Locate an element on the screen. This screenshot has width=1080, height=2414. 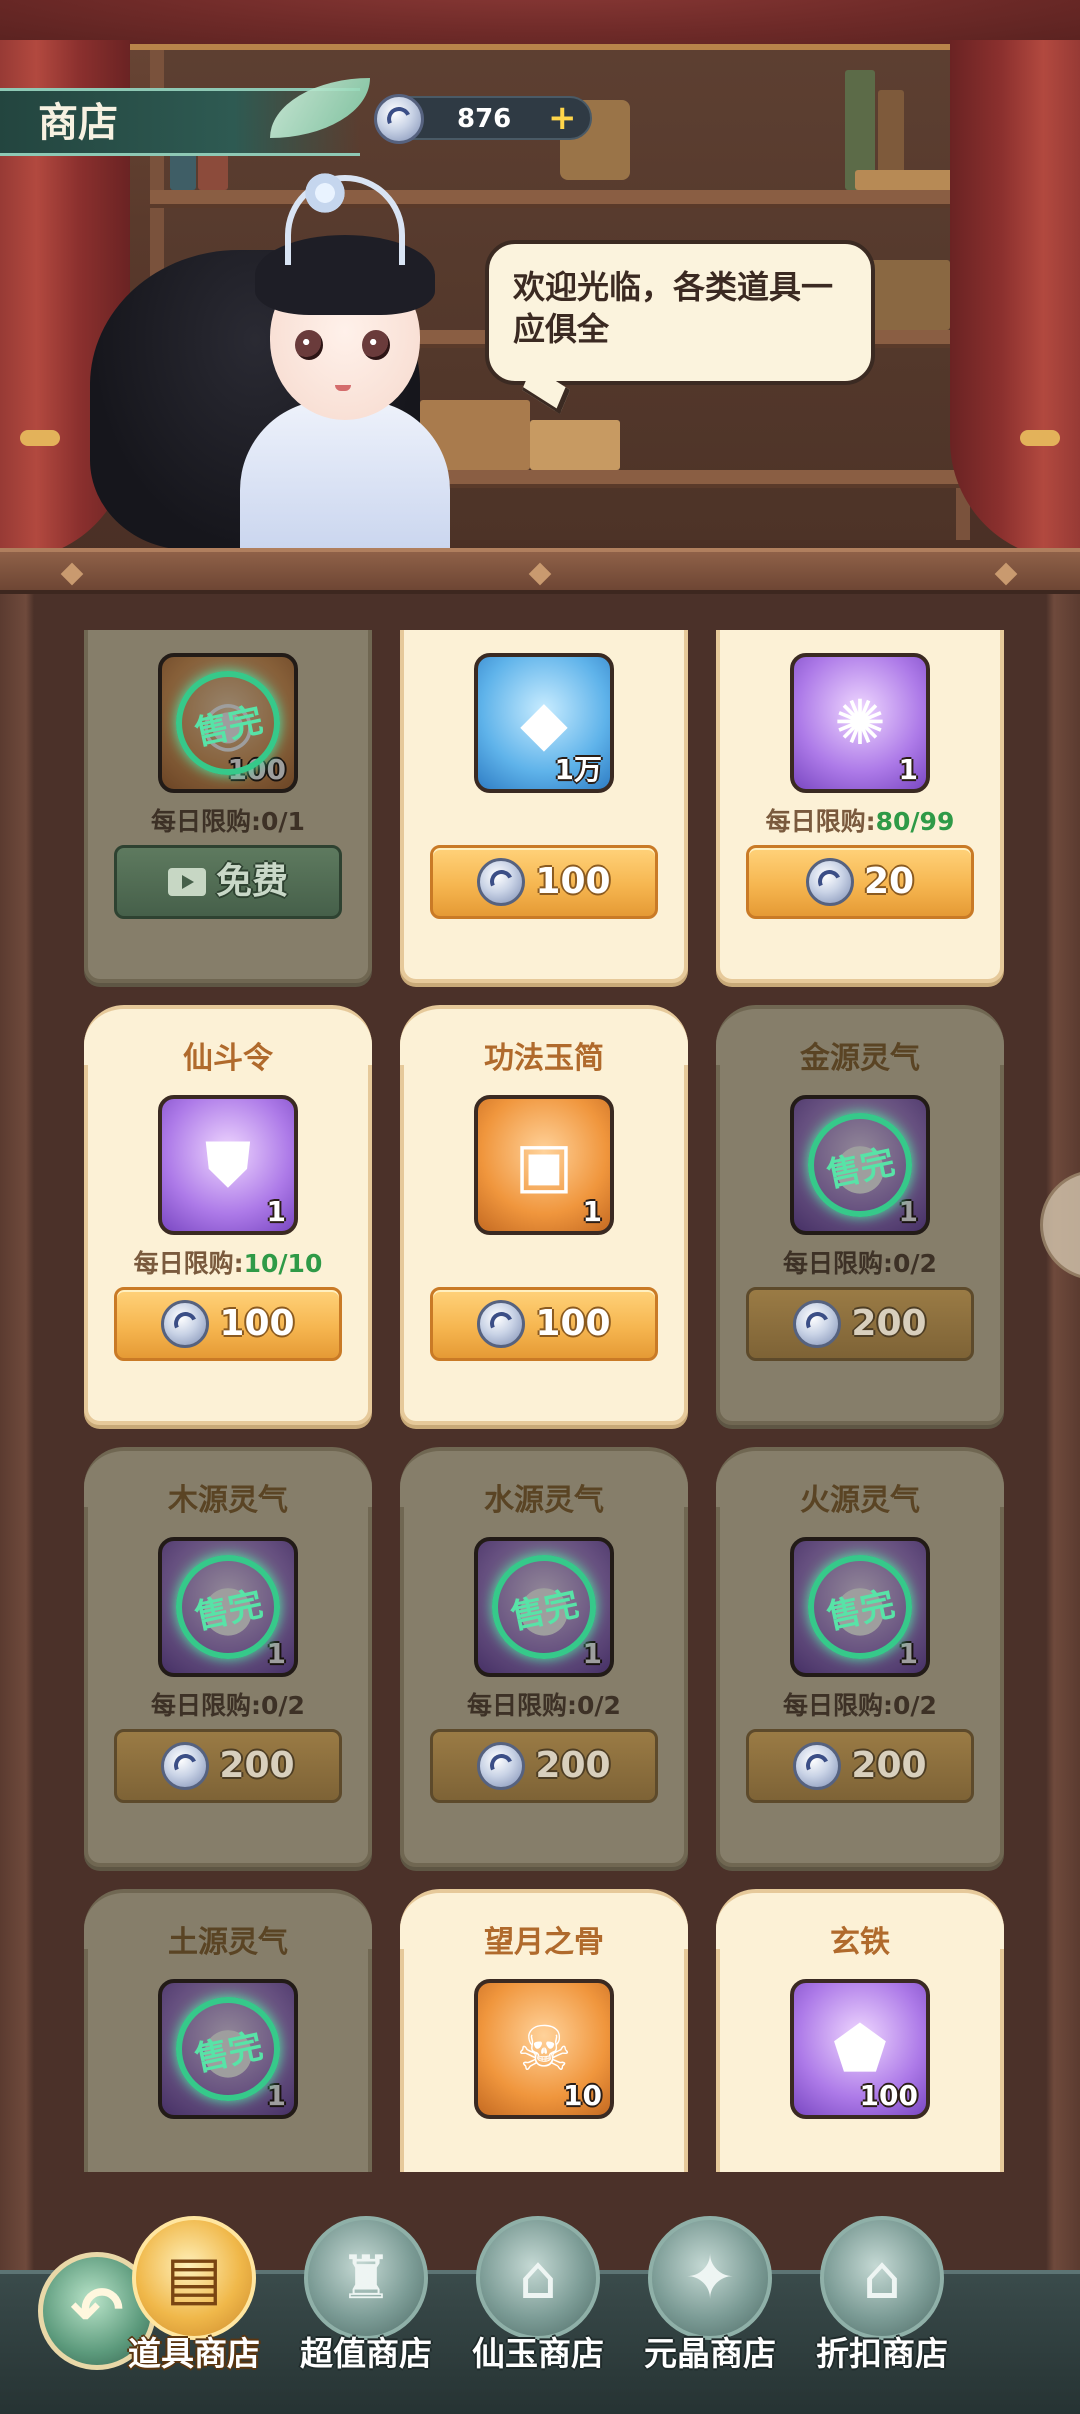
shop-item-card: 加速罗盘 ✺1 每日限购:80/99 20 is located at coordinates (860, 806).